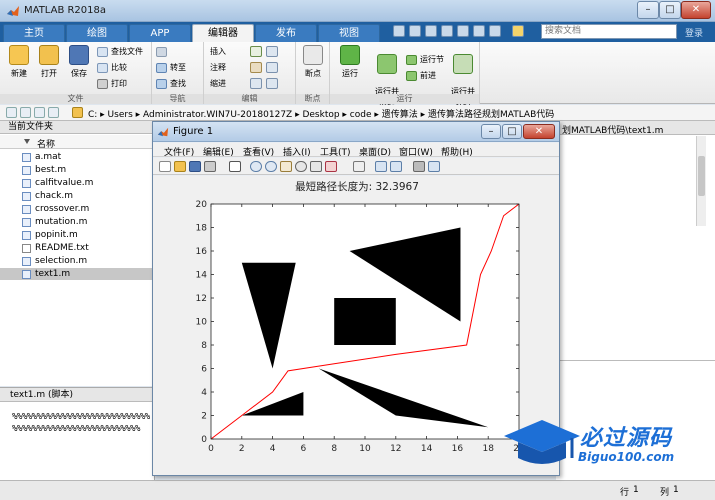 The height and width of the screenshot is (500, 715). What do you see at coordinates (120, 52) in the screenshot?
I see `find-files-button: 查找文件` at bounding box center [120, 52].